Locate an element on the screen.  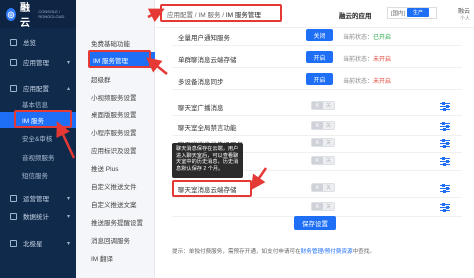
sidebar-item: 安全&审核 is located at coordinates (38, 138).